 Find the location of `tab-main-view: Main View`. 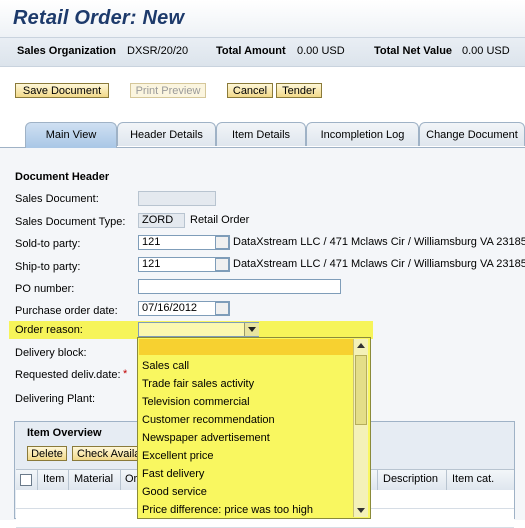

tab-main-view: Main View is located at coordinates (71, 135).